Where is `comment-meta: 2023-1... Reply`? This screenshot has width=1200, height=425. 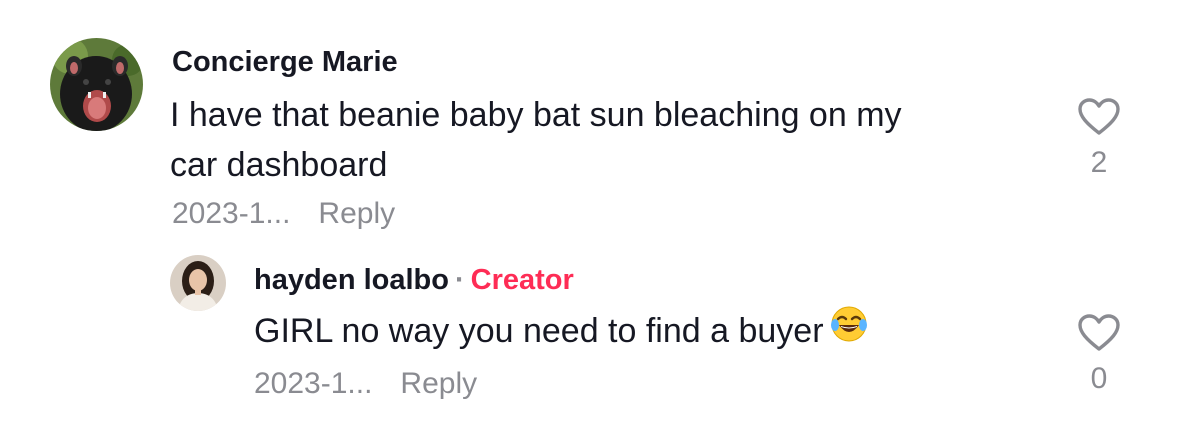 comment-meta: 2023-1... Reply is located at coordinates (283, 214).